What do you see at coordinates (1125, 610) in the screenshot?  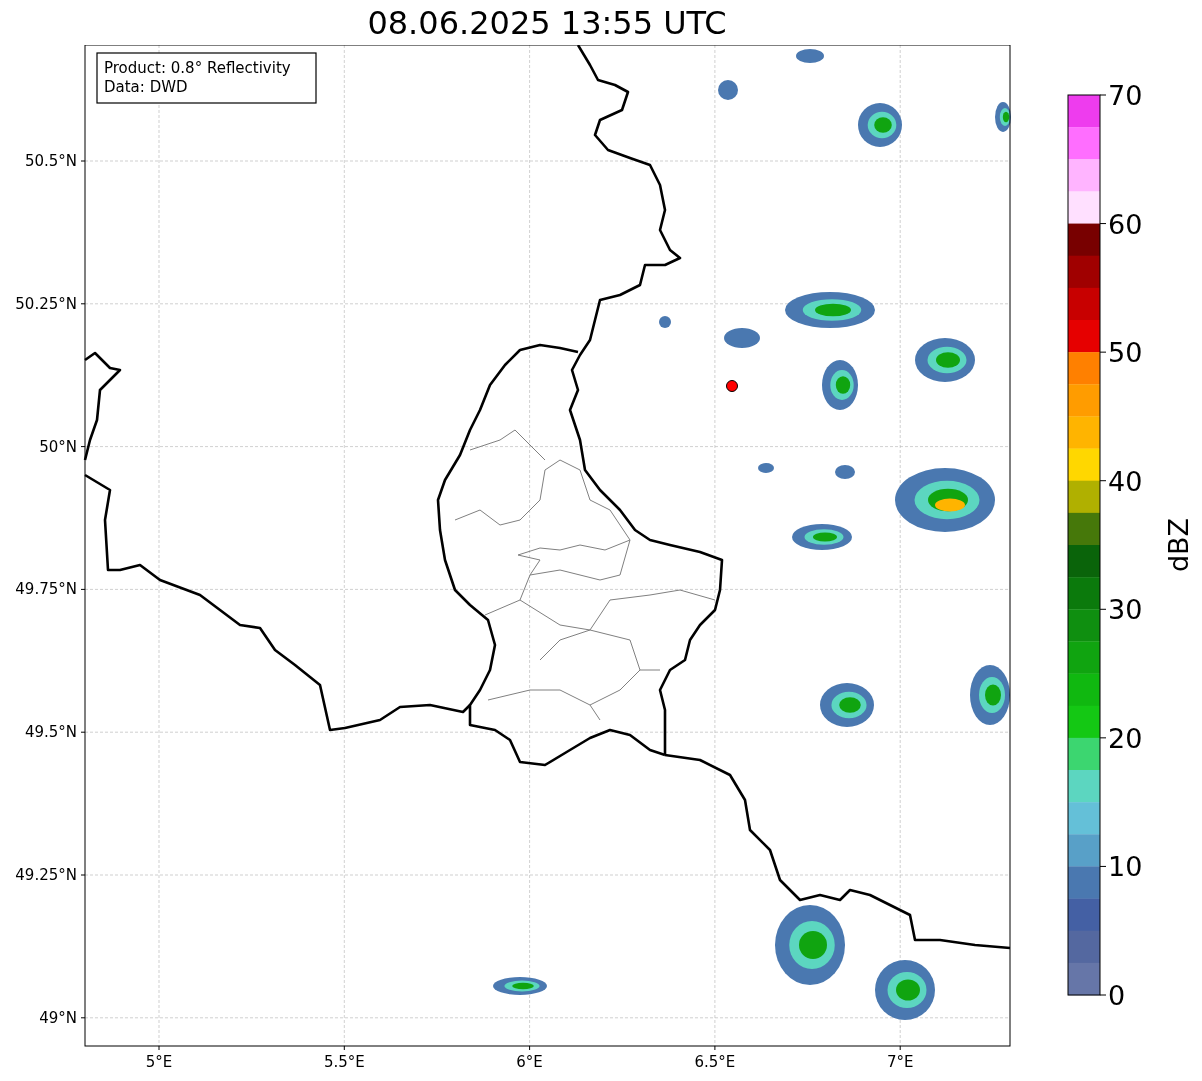 I see `colorbar-tick-label: 30` at bounding box center [1125, 610].